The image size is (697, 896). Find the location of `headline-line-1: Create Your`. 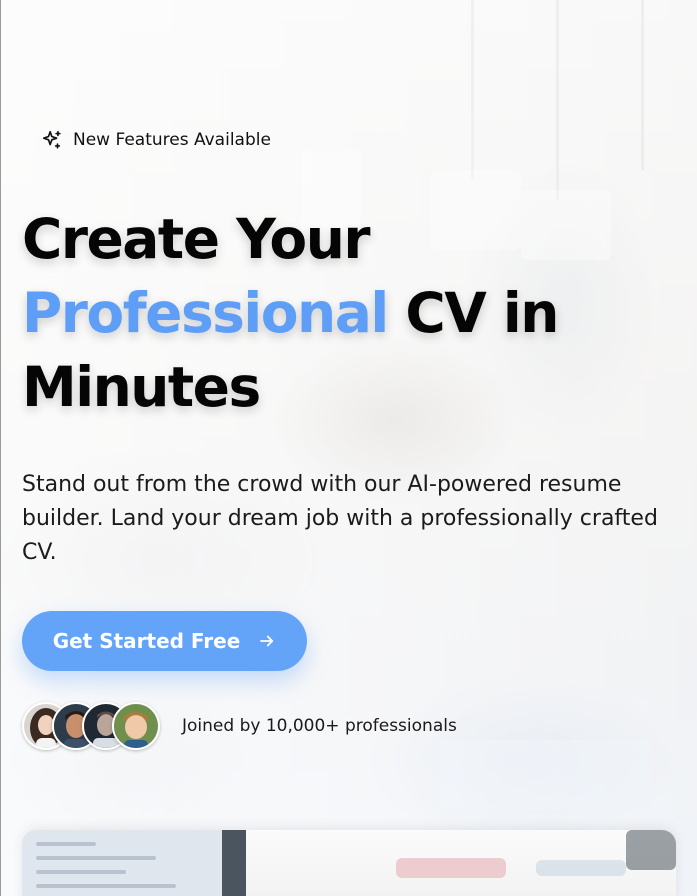

headline-line-1: Create Your is located at coordinates (196, 239).